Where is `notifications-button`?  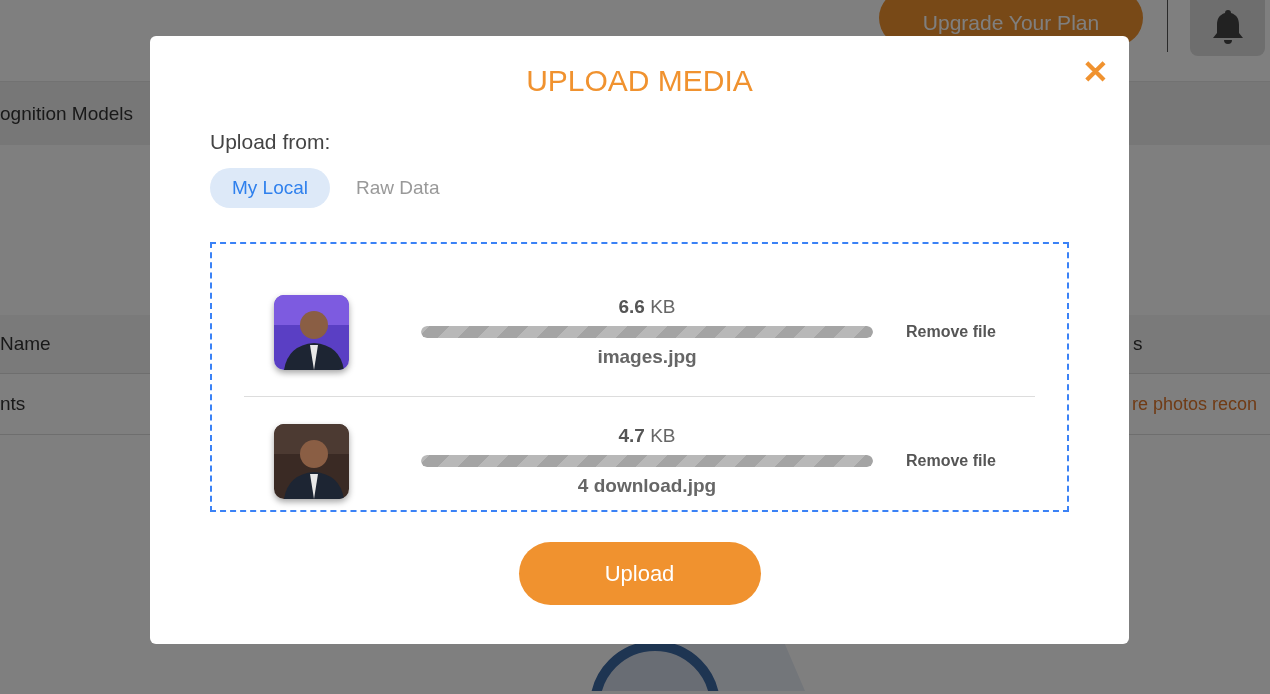
notifications-button is located at coordinates (1227, 28).